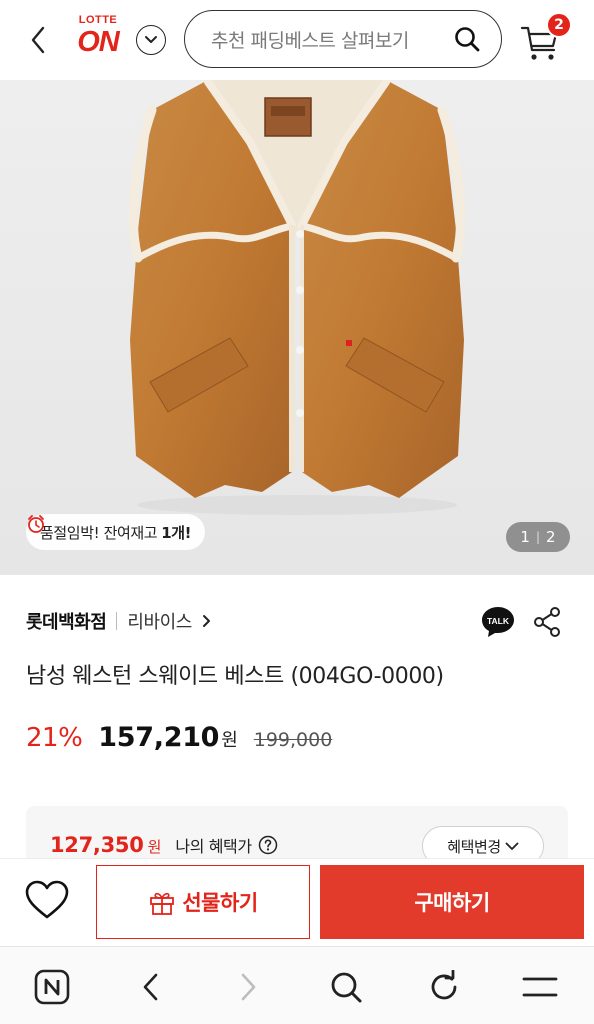 The image size is (594, 1024). I want to click on share-icon, so click(547, 622).